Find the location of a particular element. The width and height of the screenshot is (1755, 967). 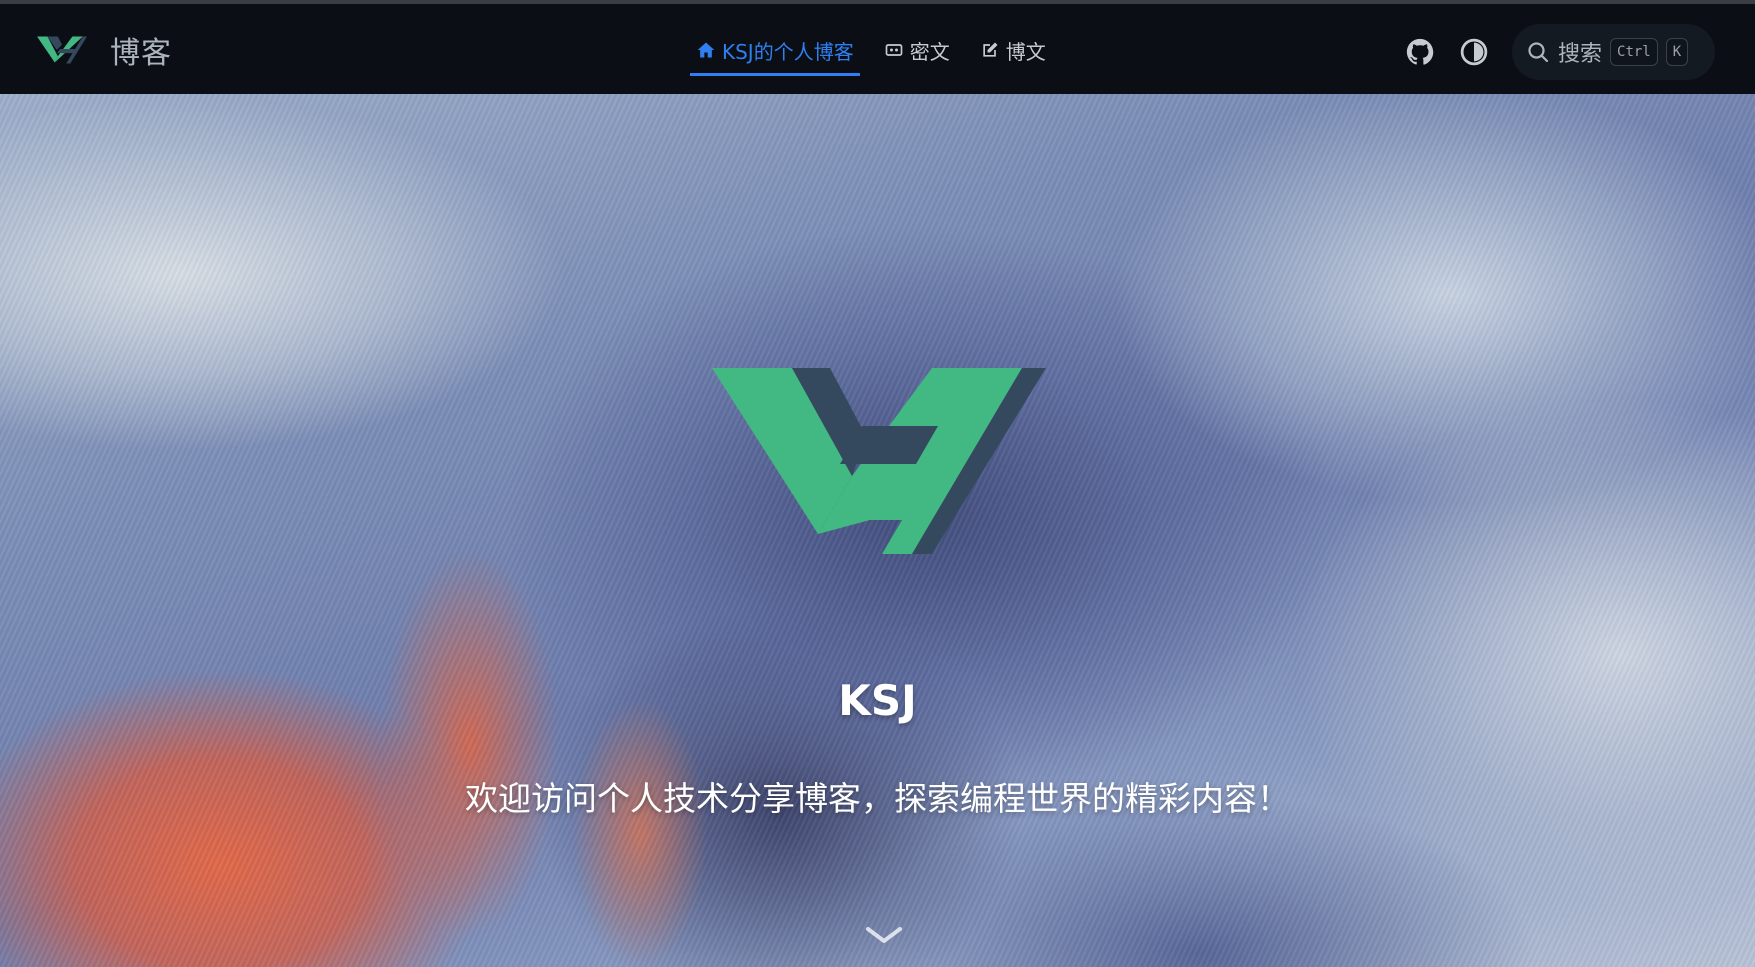

shortcut-key-ctrl: Ctrl is located at coordinates (1634, 52).